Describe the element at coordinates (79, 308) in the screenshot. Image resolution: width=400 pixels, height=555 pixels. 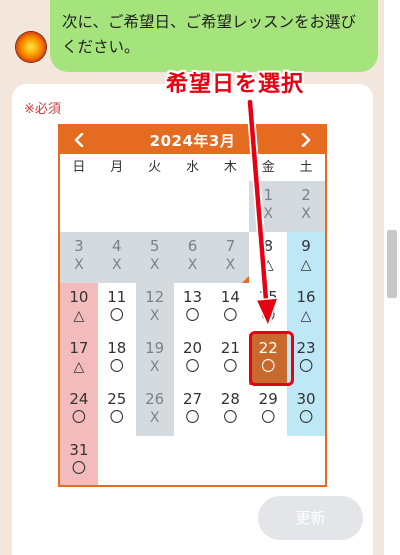
I see `calendar-day-10: 10 △` at that location.